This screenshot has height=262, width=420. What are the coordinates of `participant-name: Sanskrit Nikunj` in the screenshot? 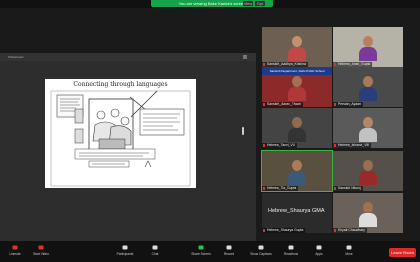 It's located at (349, 188).